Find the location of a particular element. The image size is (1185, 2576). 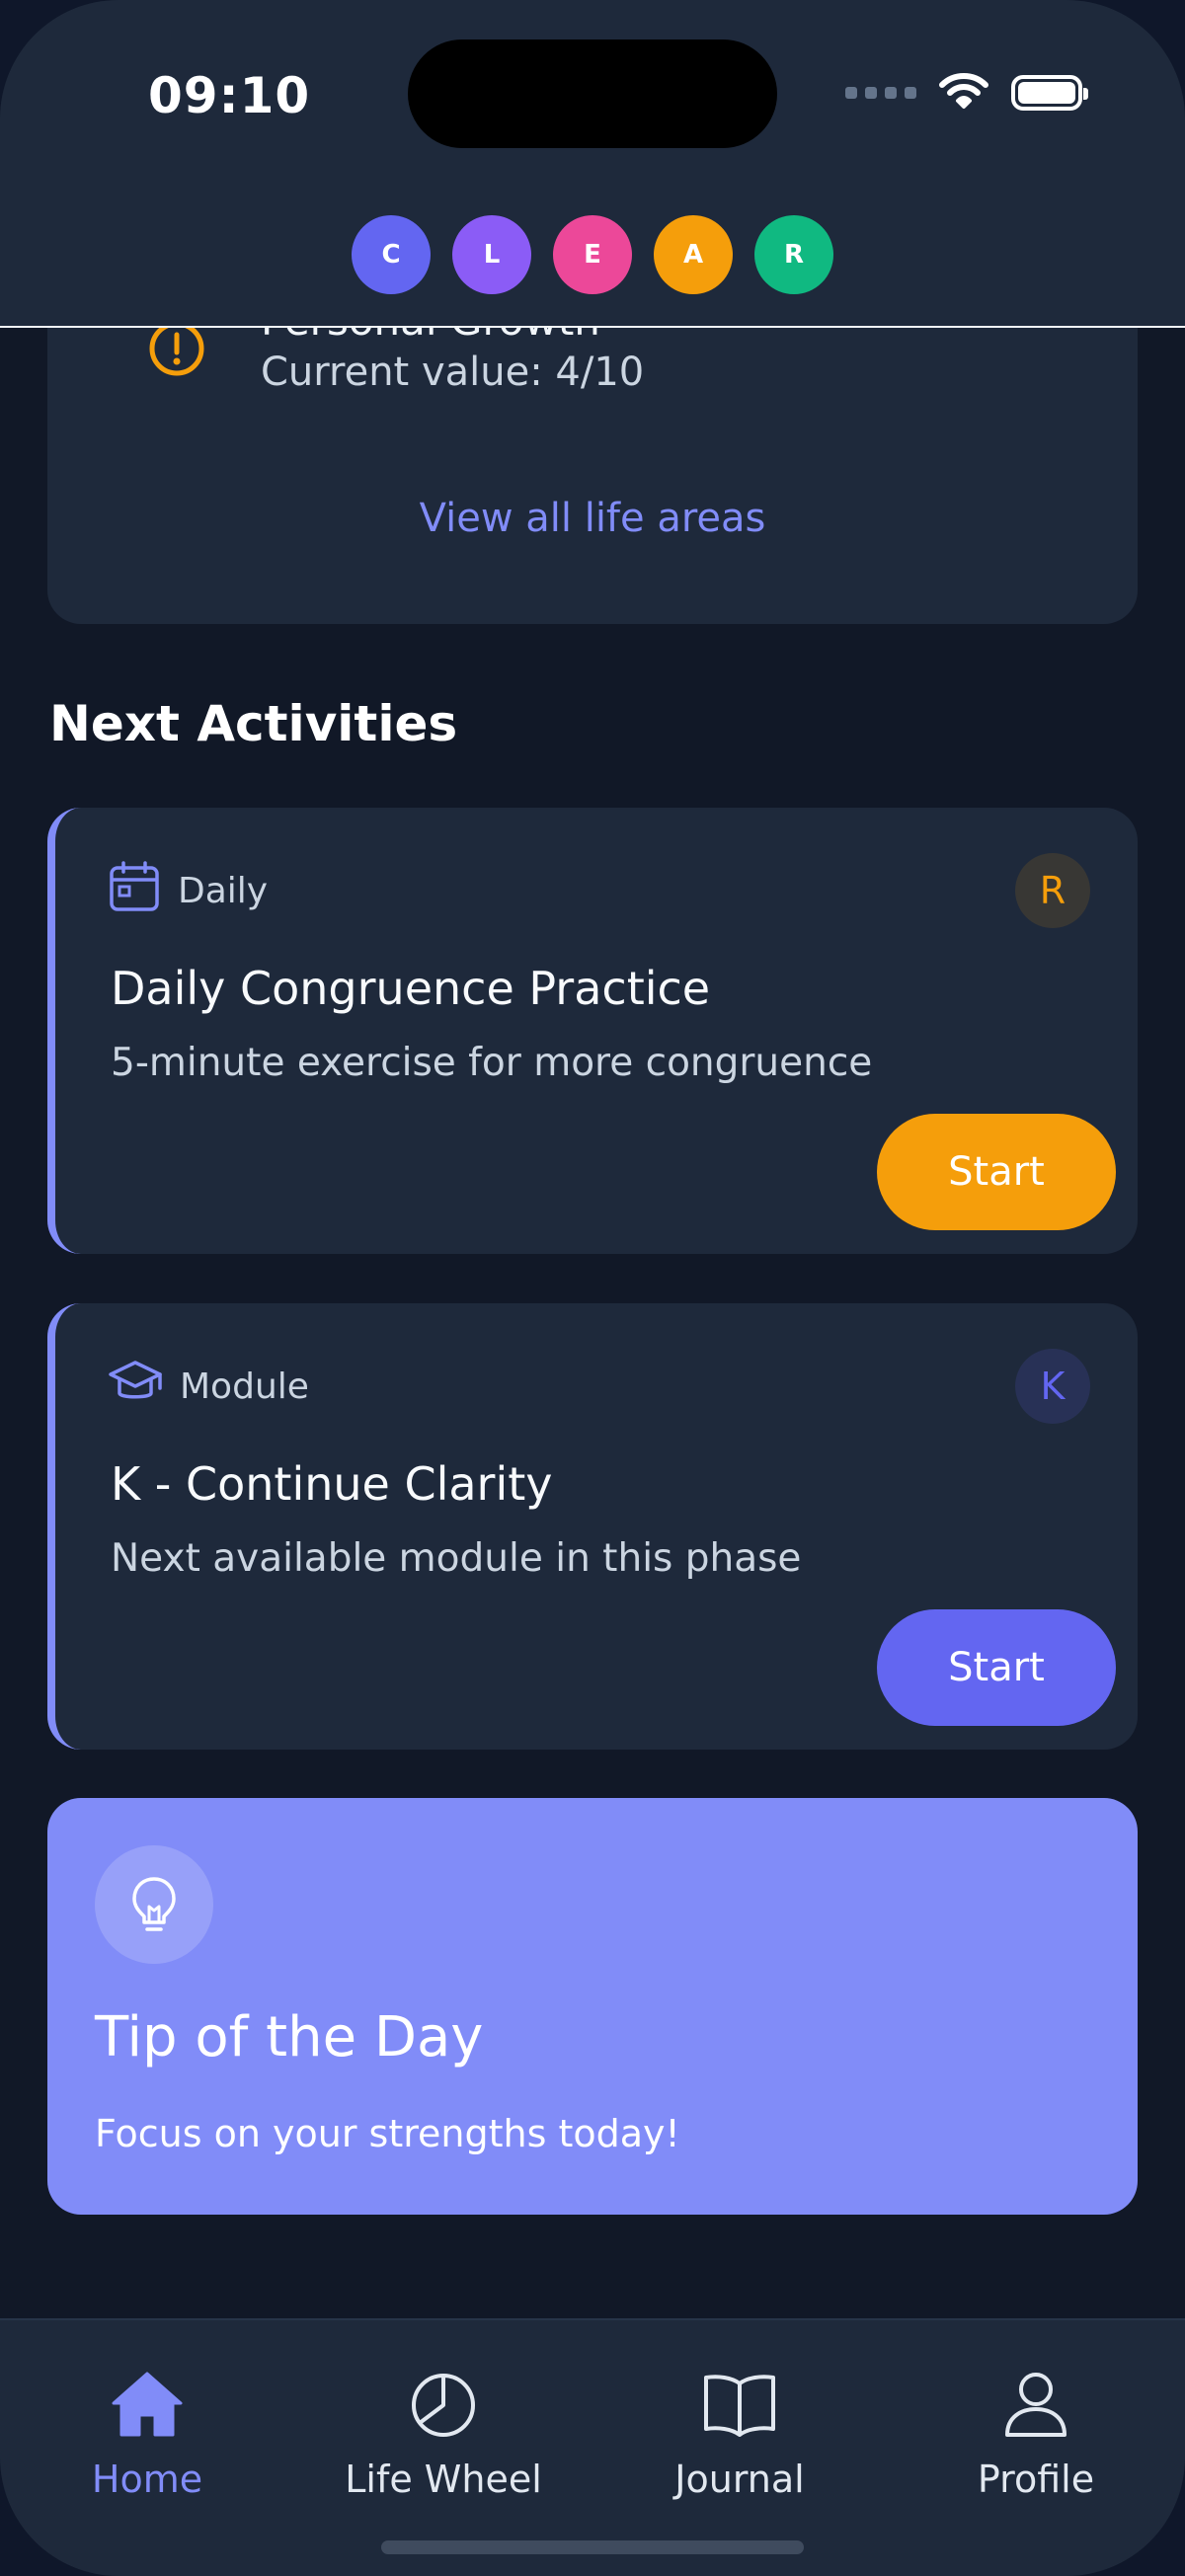

activity-title: Daily Congruence Practice is located at coordinates (411, 988).